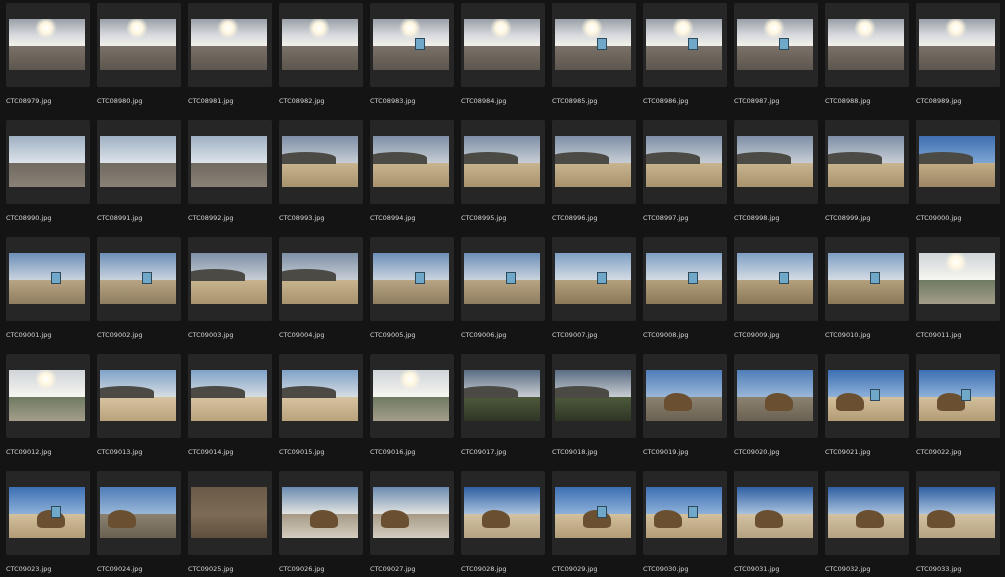 The image size is (1005, 577). I want to click on thumbnail-cell: CTC09007.jpg, so click(594, 292).